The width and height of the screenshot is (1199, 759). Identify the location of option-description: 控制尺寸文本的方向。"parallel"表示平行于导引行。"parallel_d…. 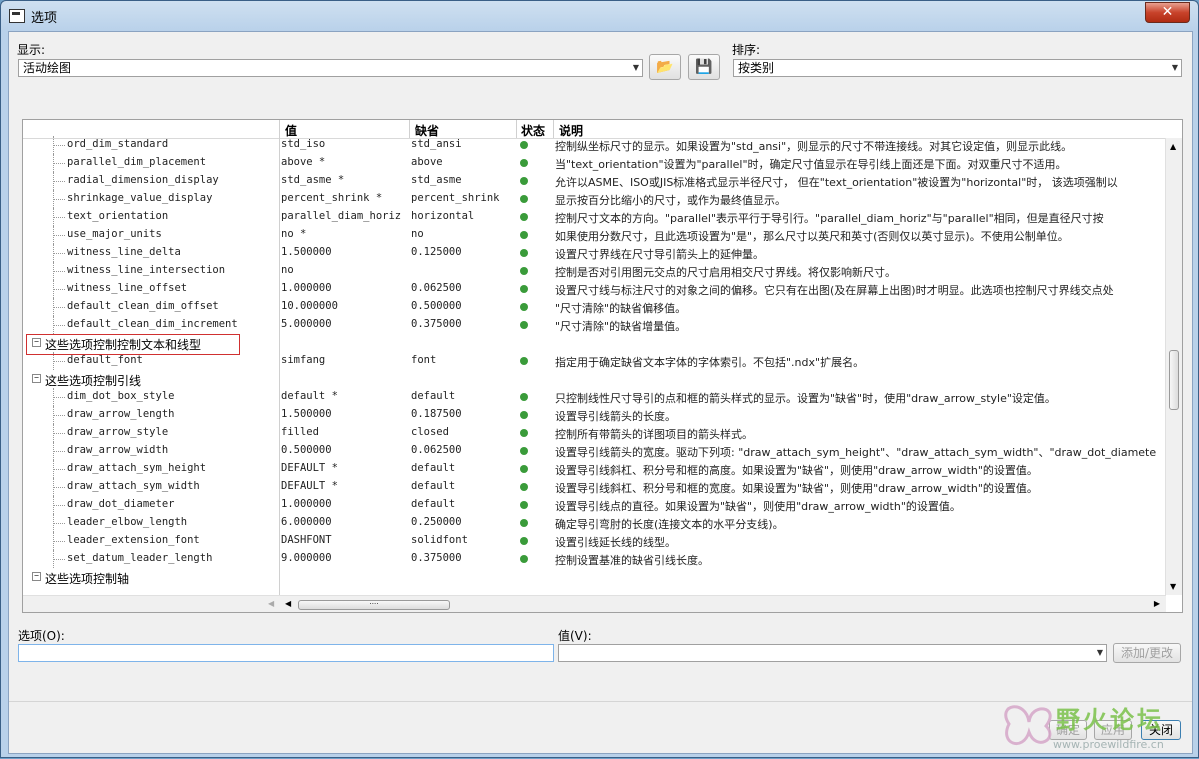
(829, 218).